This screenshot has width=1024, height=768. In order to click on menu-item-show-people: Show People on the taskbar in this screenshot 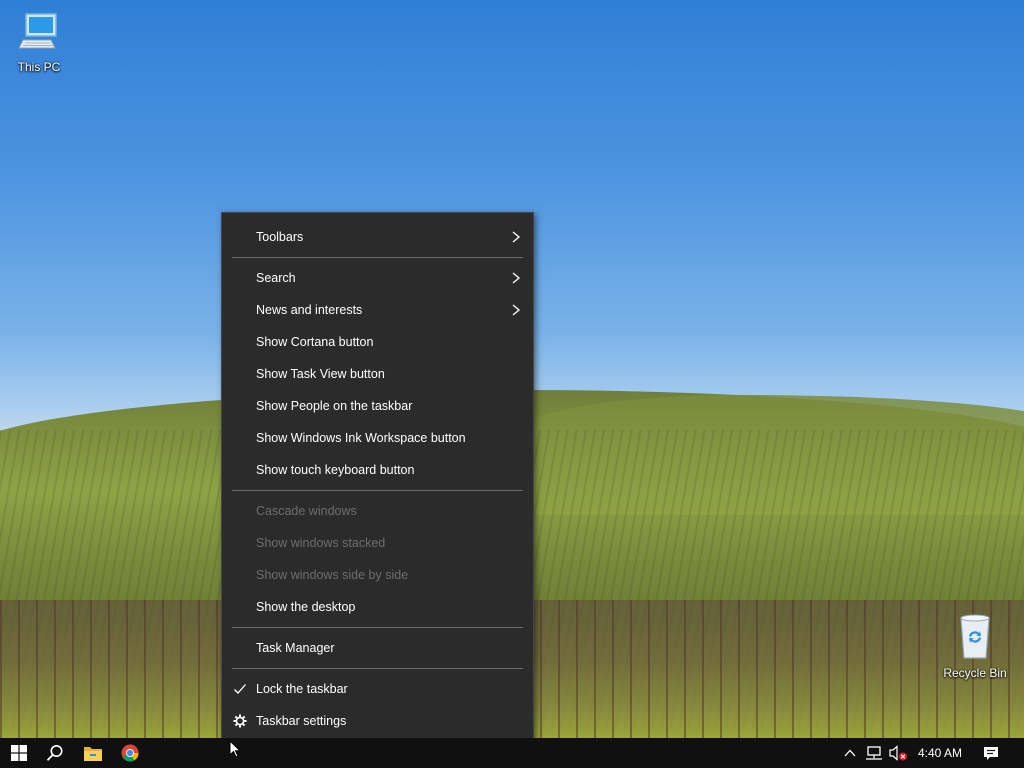, I will do `click(377, 406)`.